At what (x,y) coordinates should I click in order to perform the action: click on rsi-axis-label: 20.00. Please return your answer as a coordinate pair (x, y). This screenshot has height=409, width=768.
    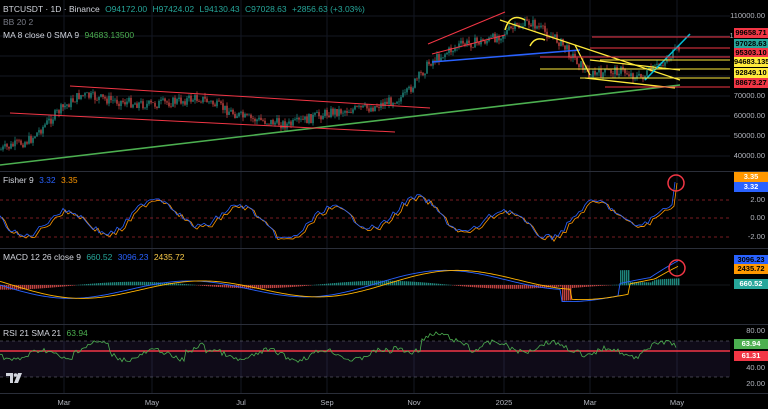
    Looking at the image, I should click on (755, 383).